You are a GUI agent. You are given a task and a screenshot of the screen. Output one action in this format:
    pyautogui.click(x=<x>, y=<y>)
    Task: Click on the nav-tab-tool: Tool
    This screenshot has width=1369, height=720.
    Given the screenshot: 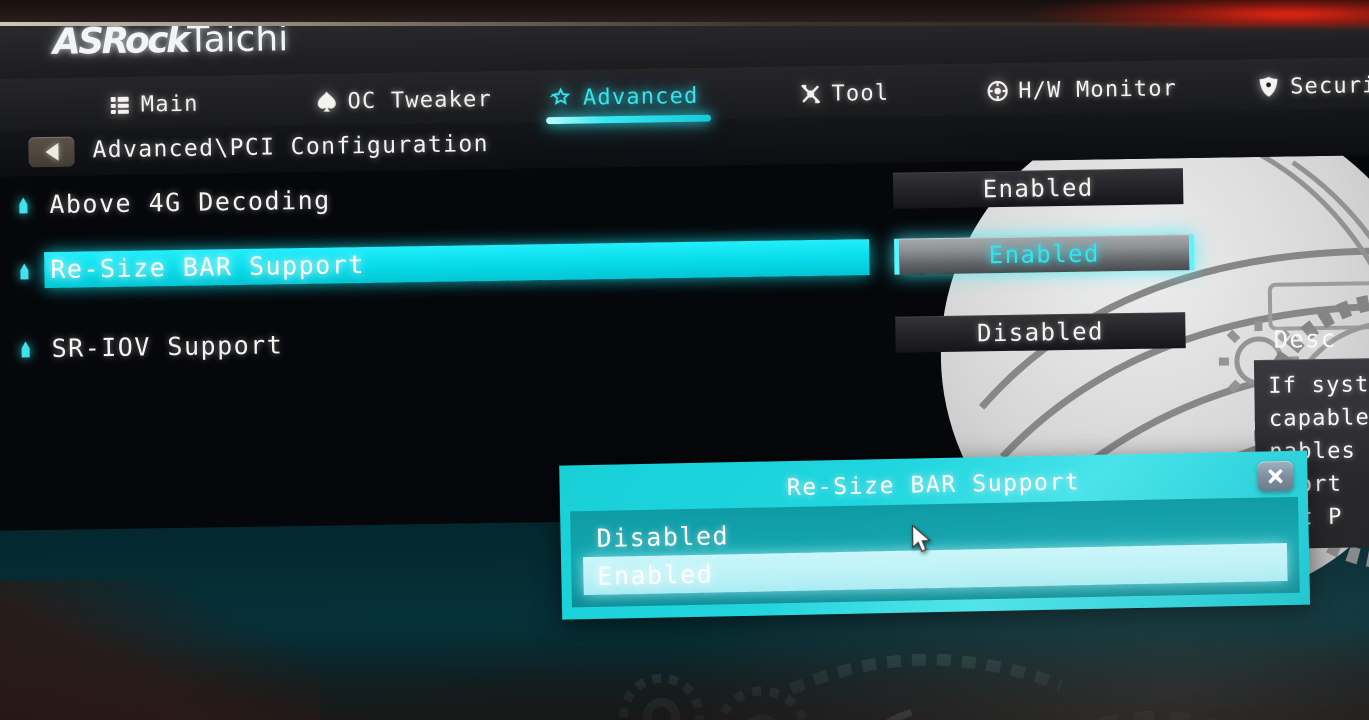 What is the action you would take?
    pyautogui.click(x=843, y=94)
    